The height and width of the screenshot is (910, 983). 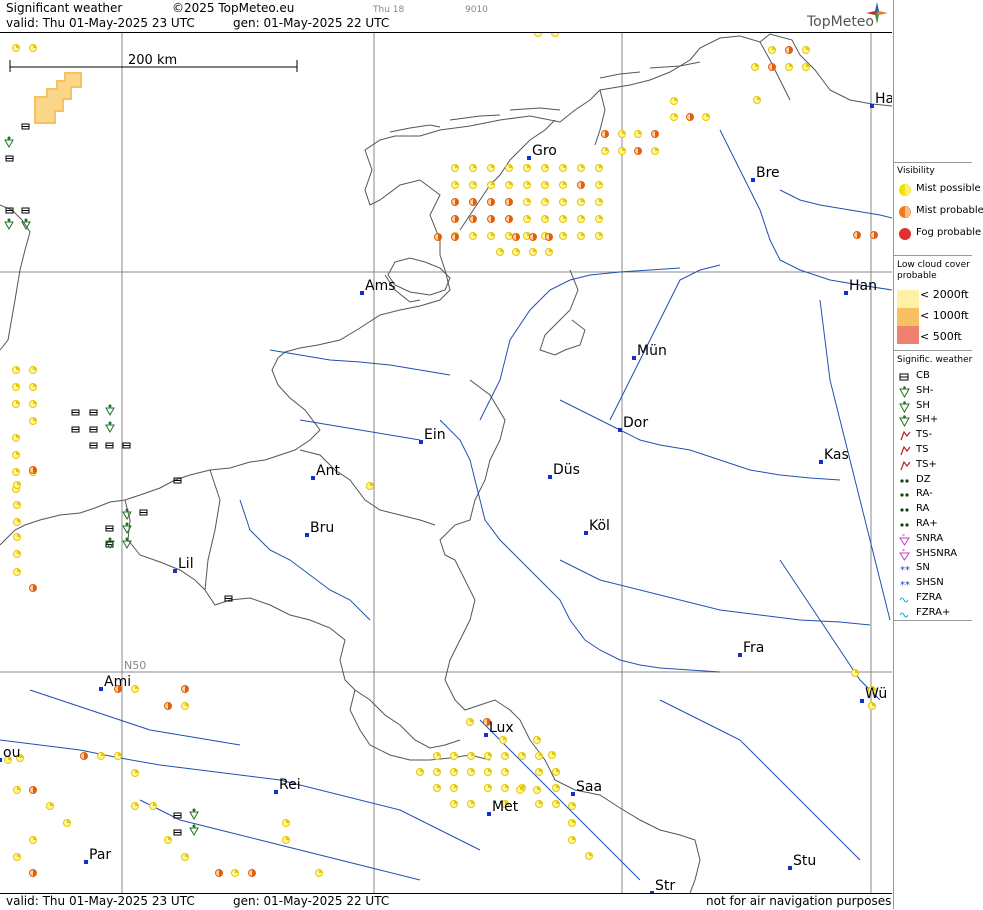 I want to click on svg-text: Gro, so click(x=544, y=151).